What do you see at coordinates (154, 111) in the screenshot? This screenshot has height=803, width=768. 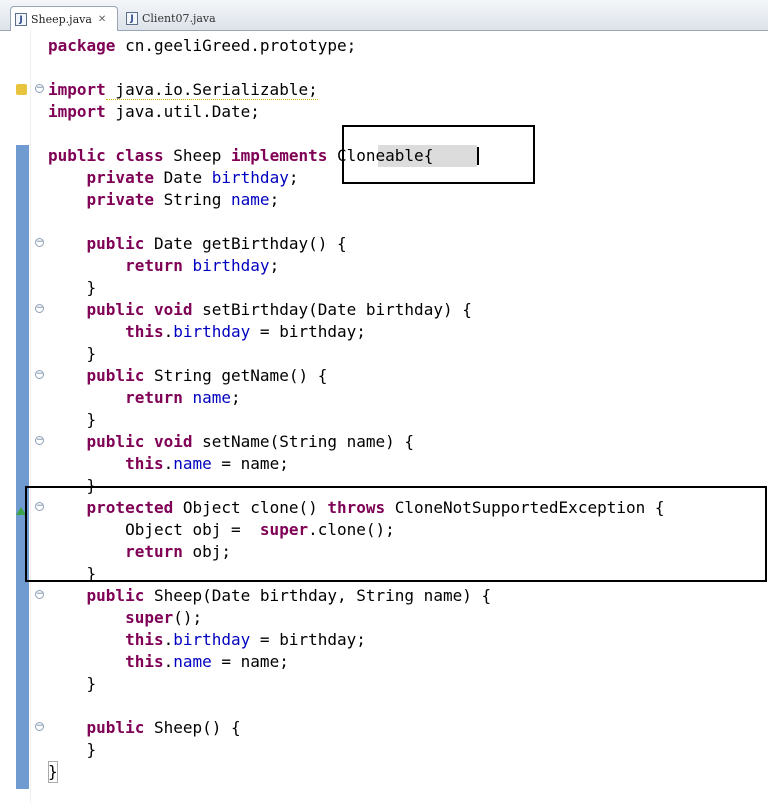 I see `code-line: import java.util.Date;` at bounding box center [154, 111].